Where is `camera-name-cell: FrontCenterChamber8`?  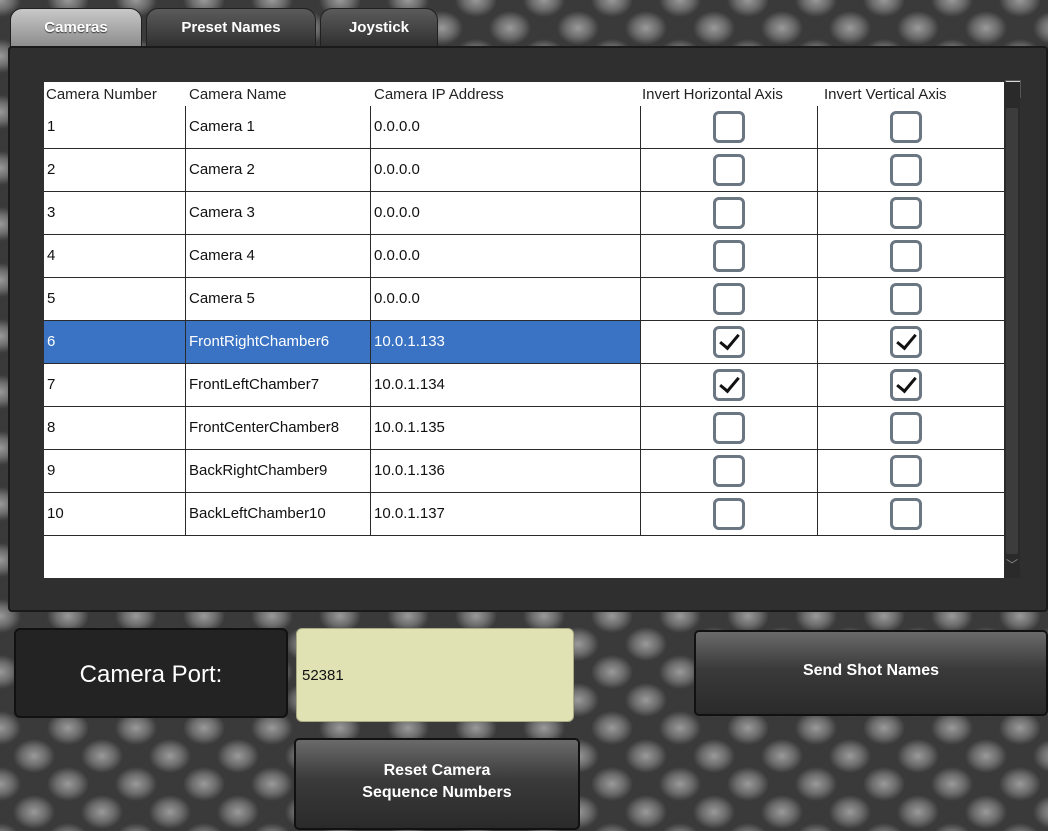
camera-name-cell: FrontCenterChamber8 is located at coordinates (278, 428).